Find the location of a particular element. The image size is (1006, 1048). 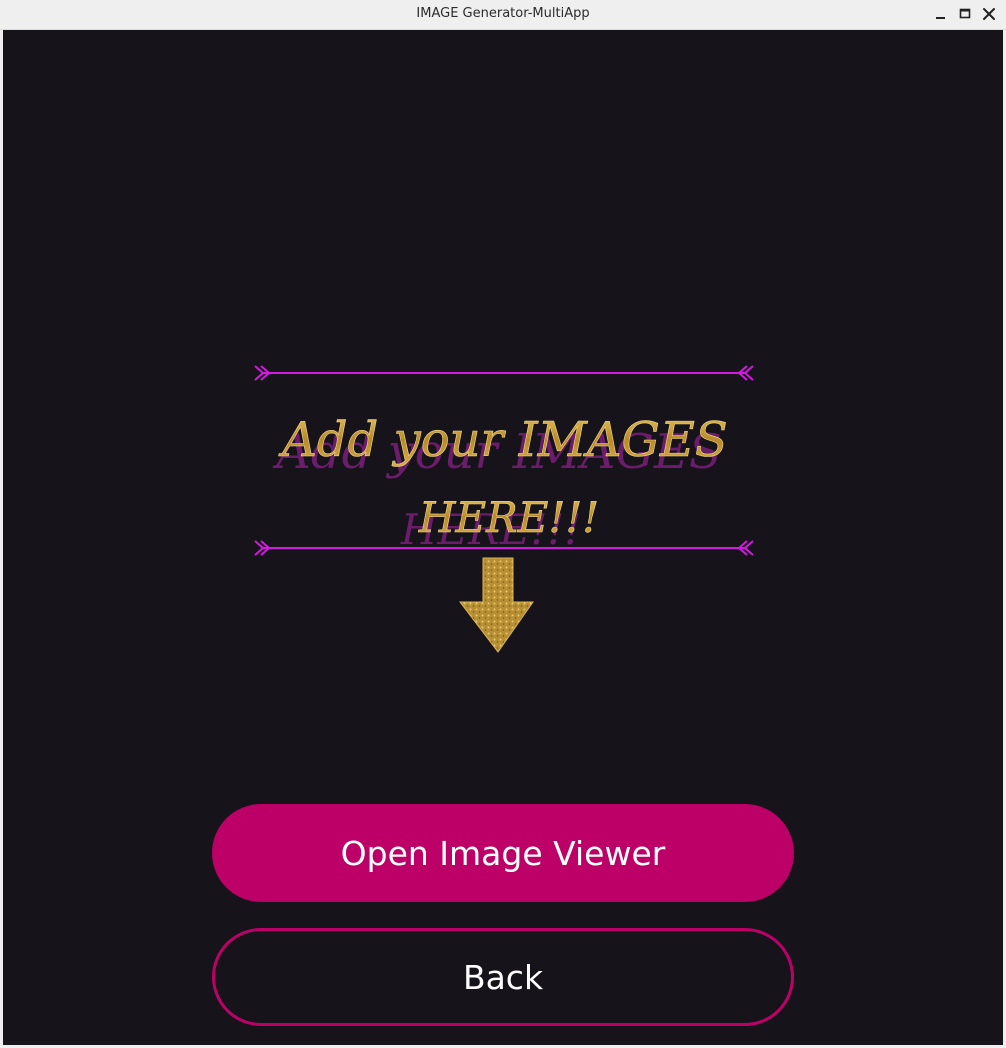

minimize-icon is located at coordinates (941, 14).